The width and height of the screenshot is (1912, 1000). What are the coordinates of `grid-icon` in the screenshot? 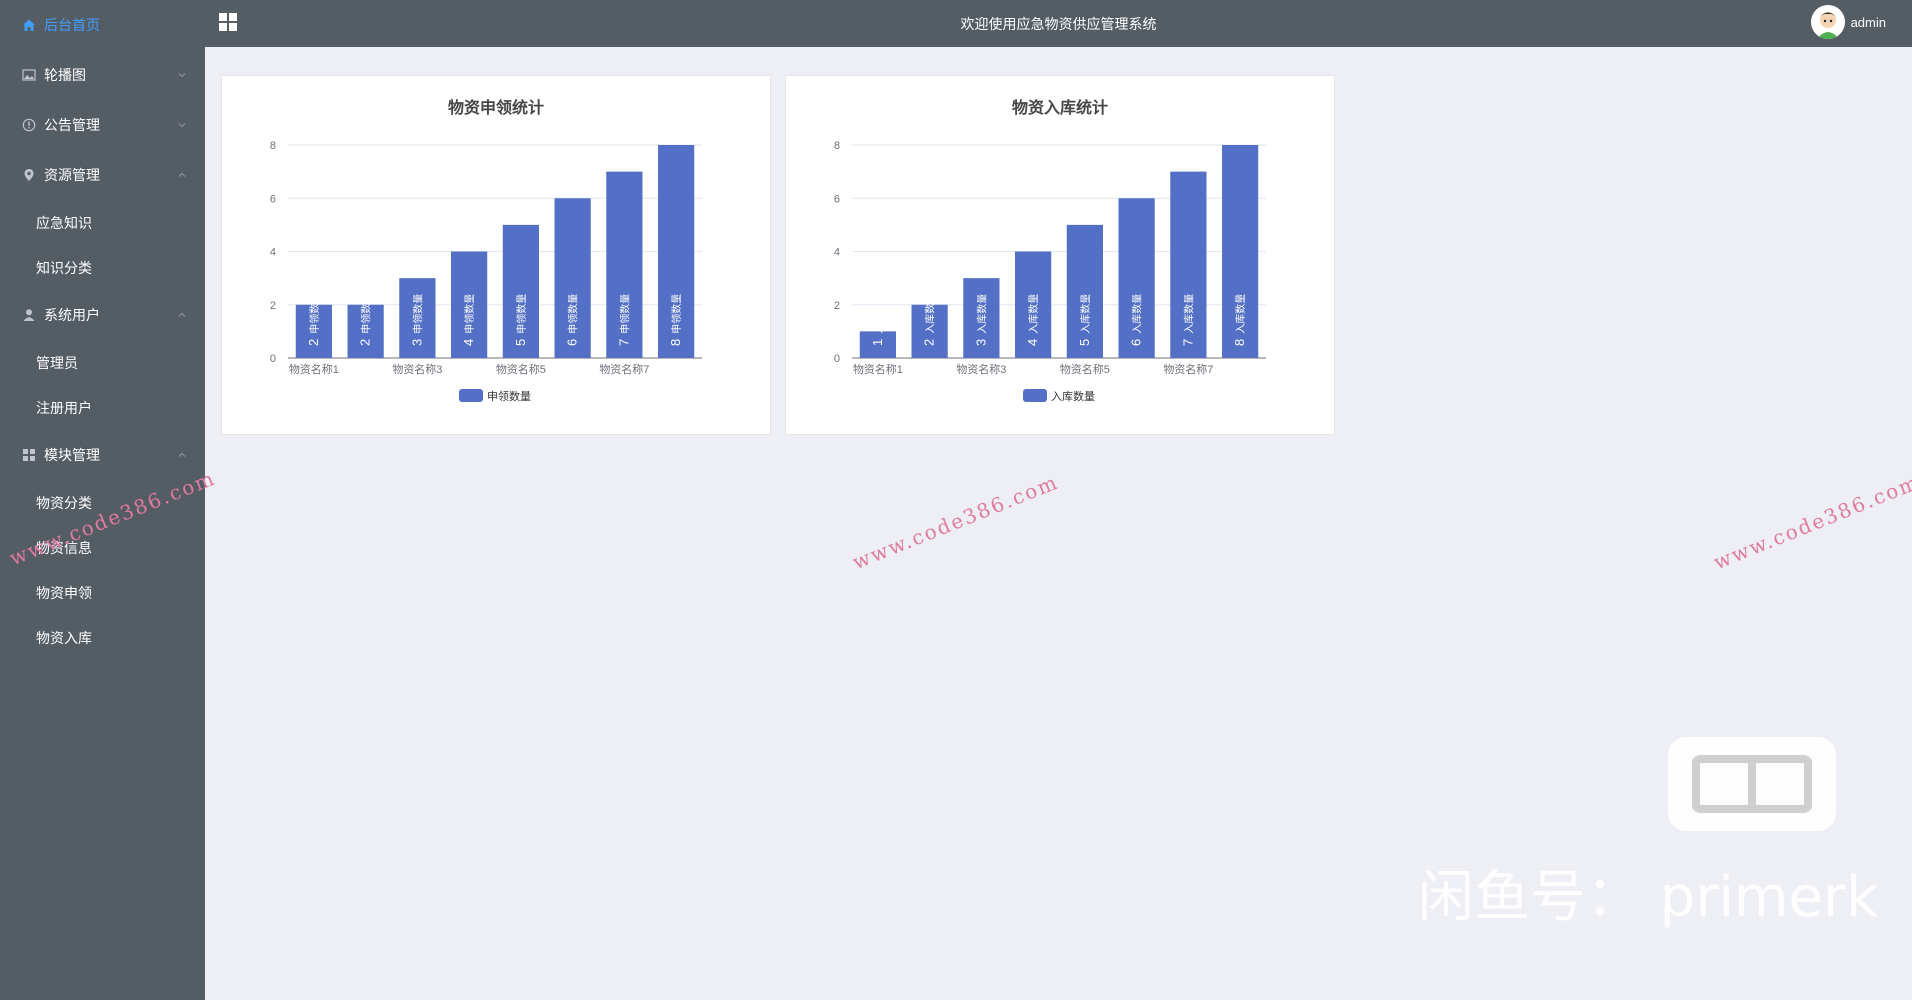 It's located at (29, 455).